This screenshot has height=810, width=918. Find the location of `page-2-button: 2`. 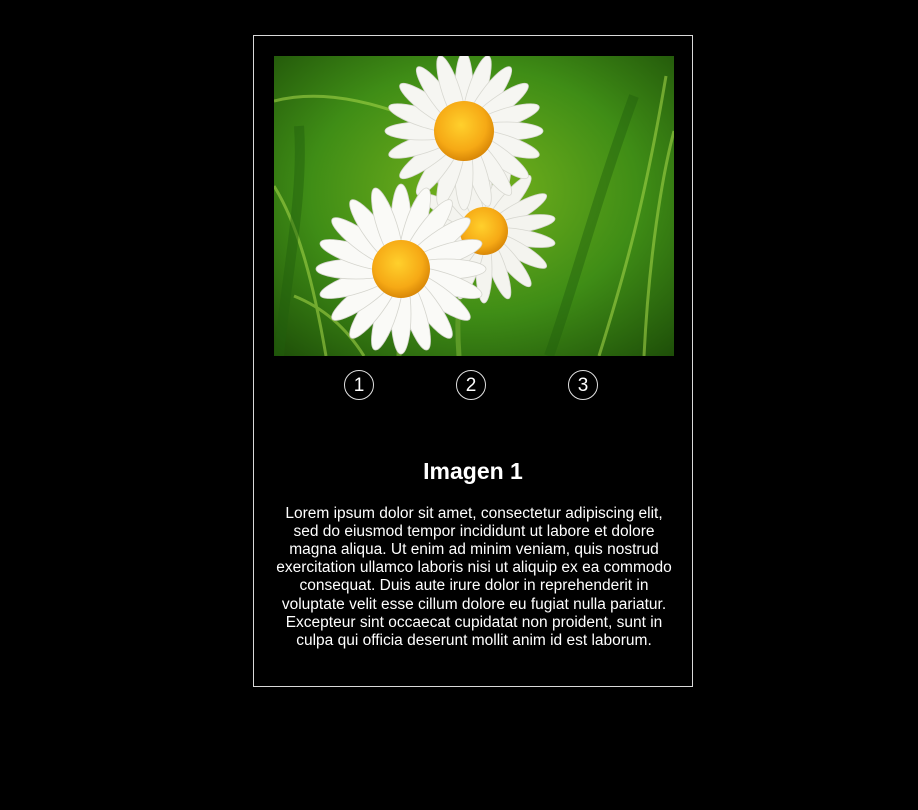

page-2-button: 2 is located at coordinates (471, 385).